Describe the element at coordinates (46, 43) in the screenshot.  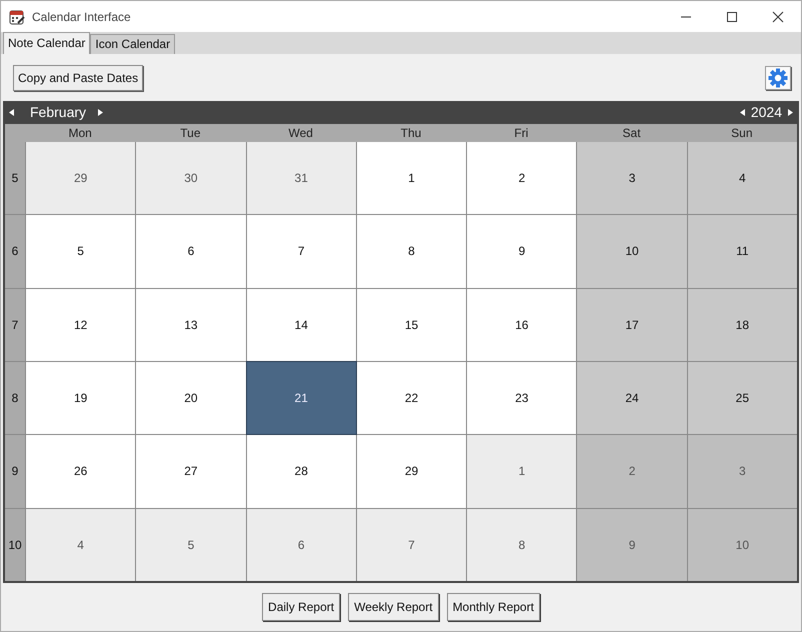
I see `tab: Note Calendar` at that location.